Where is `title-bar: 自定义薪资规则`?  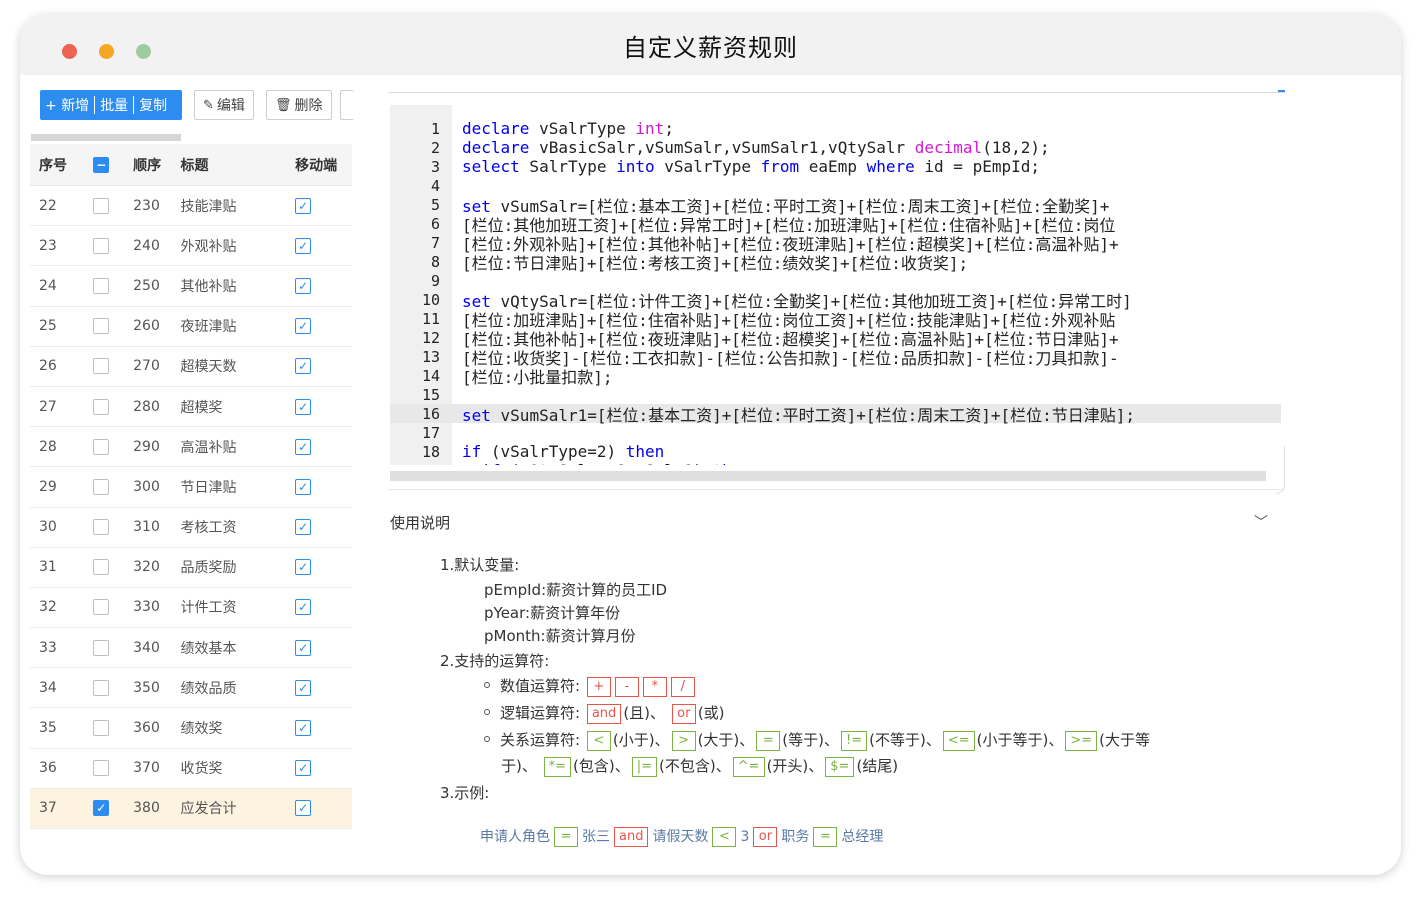
title-bar: 自定义薪资规则 is located at coordinates (710, 44).